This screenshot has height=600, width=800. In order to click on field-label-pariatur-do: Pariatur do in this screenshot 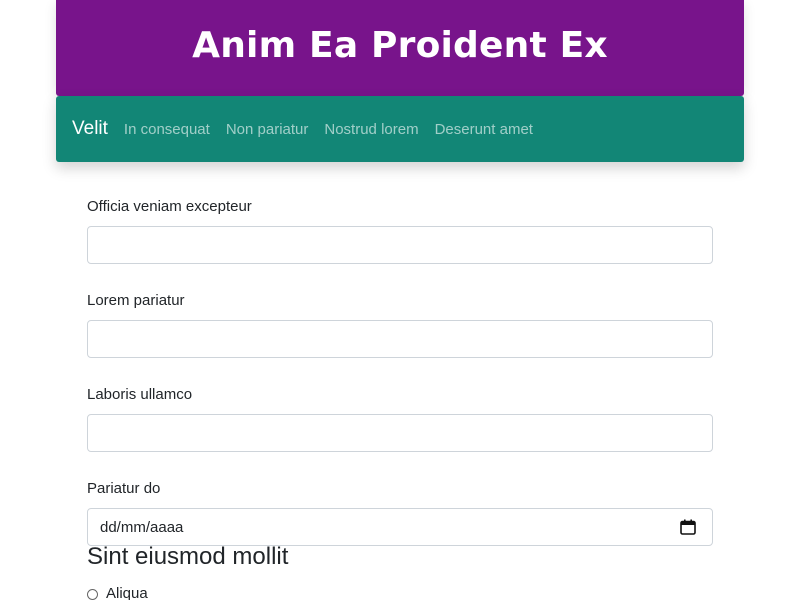, I will do `click(124, 488)`.